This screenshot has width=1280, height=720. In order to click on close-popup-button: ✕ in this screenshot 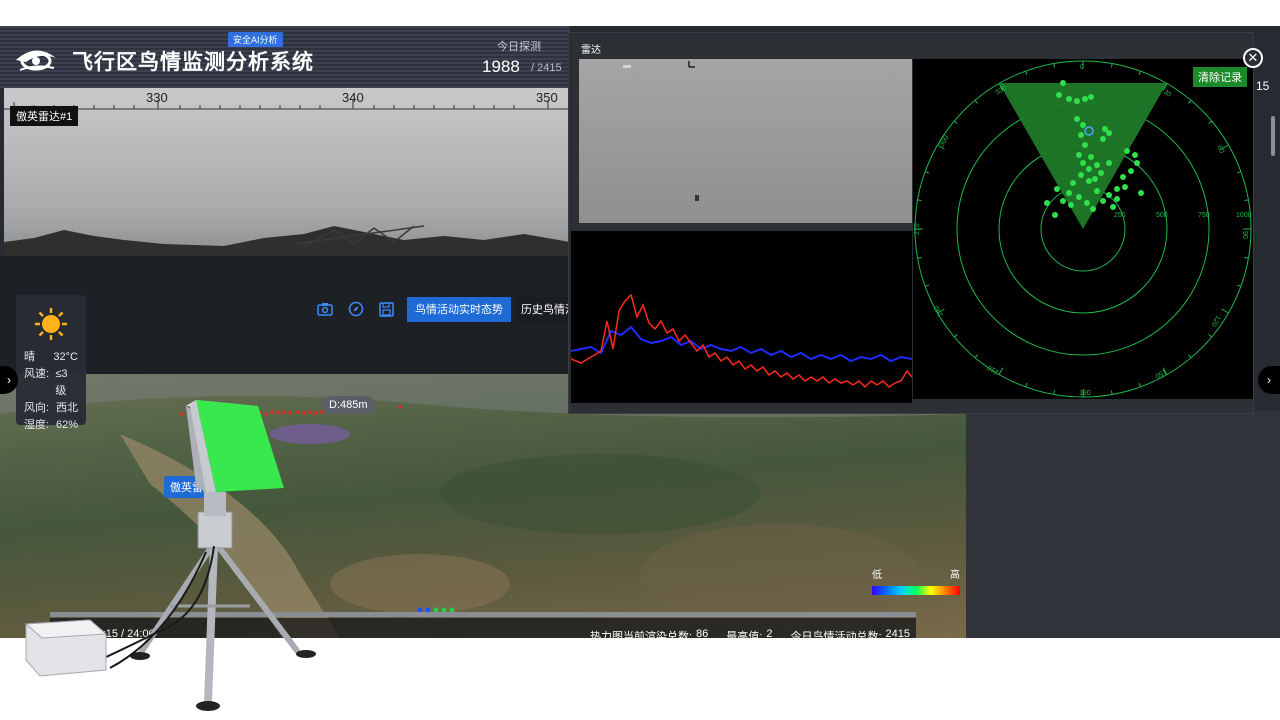, I will do `click(1253, 58)`.